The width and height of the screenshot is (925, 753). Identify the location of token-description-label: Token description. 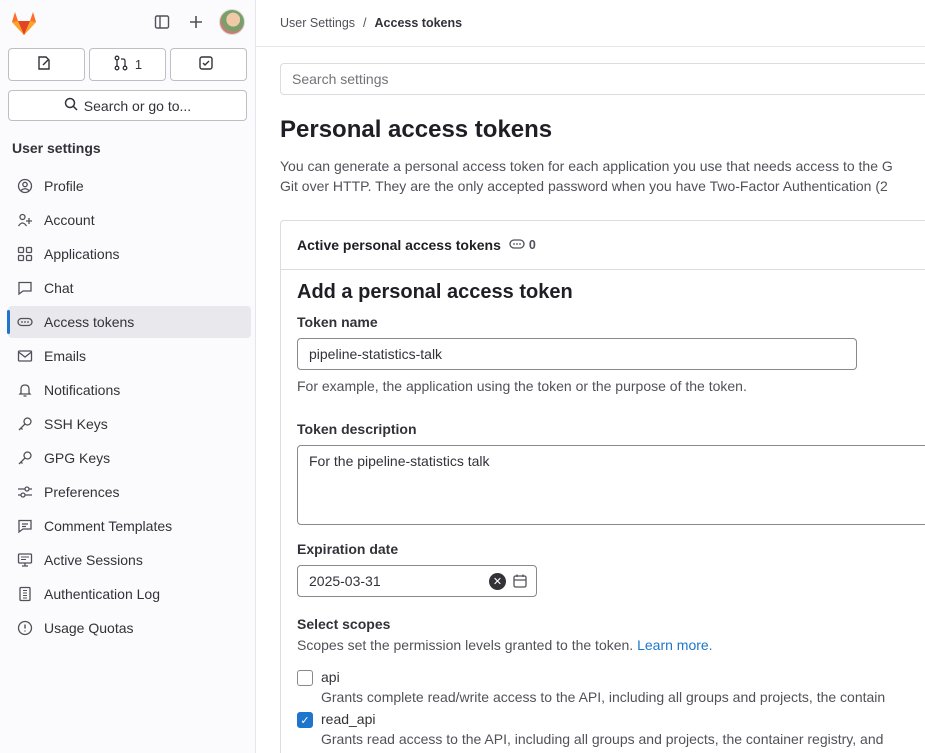
(357, 429).